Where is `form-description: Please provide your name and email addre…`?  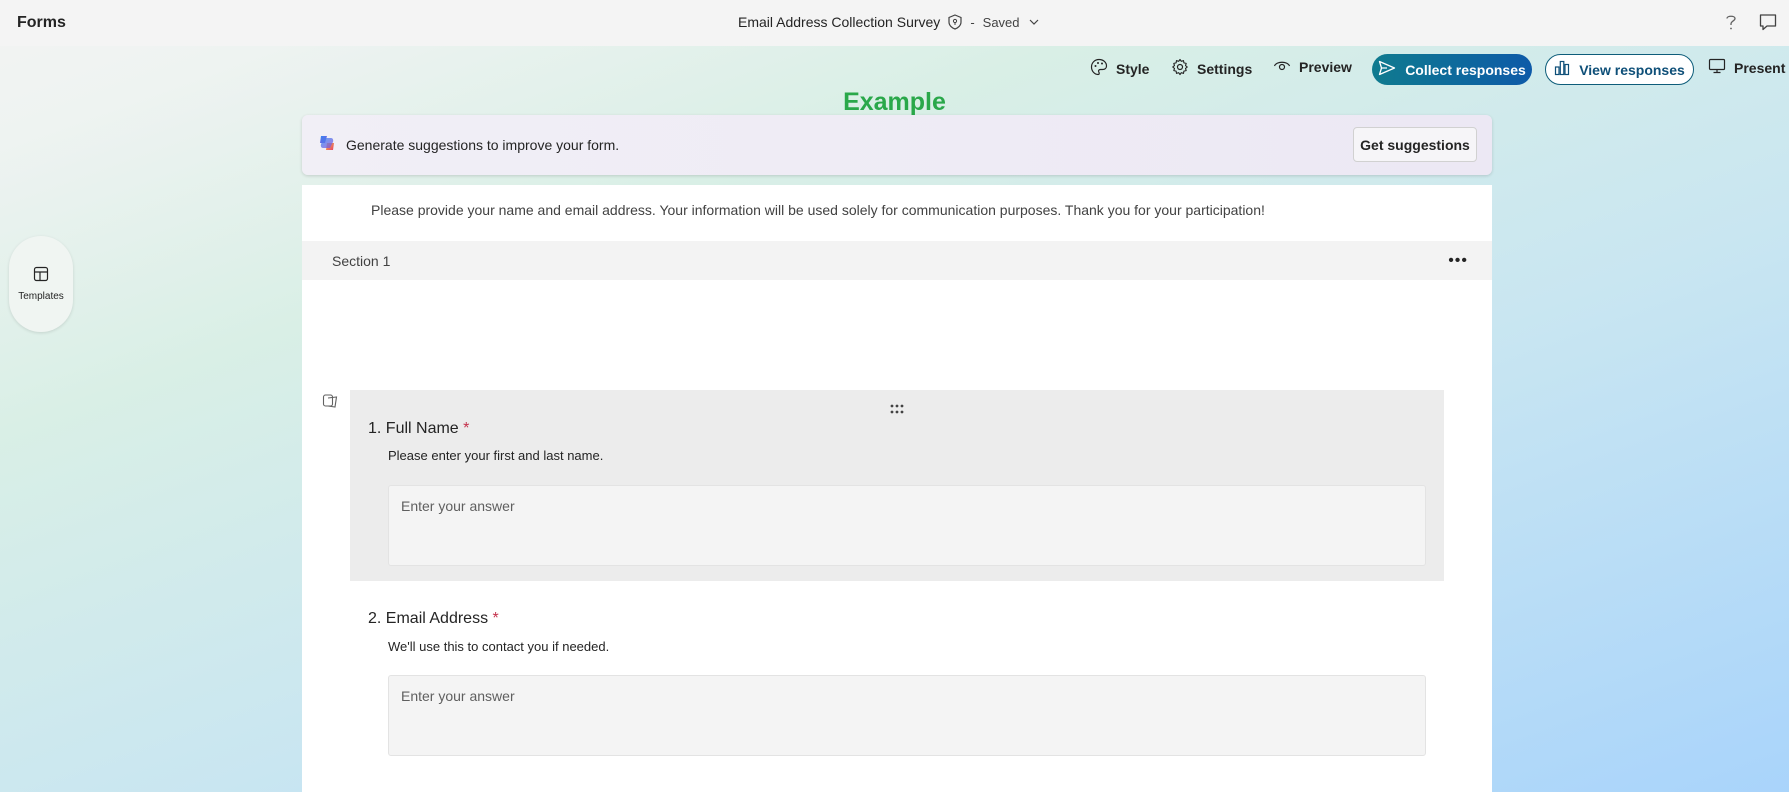 form-description: Please provide your name and email addre… is located at coordinates (818, 210).